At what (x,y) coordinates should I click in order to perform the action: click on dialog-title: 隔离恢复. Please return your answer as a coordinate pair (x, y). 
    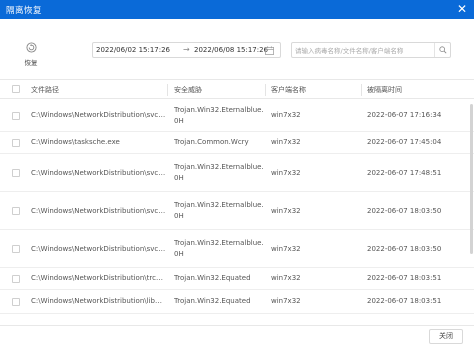
    Looking at the image, I should click on (24, 11).